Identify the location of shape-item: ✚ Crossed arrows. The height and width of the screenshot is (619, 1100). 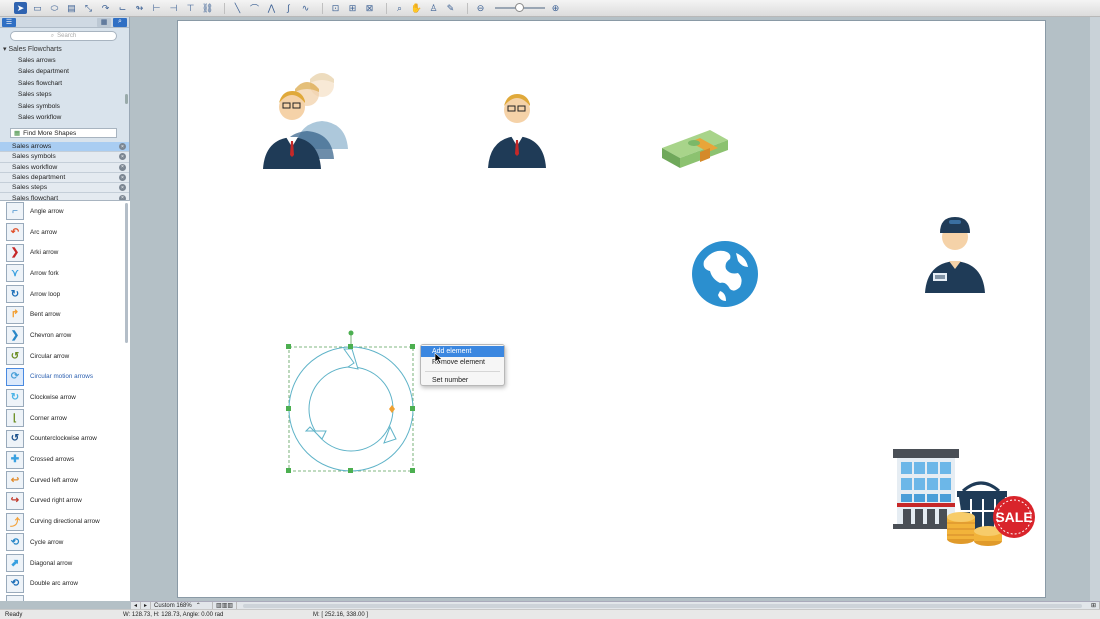
(65, 459).